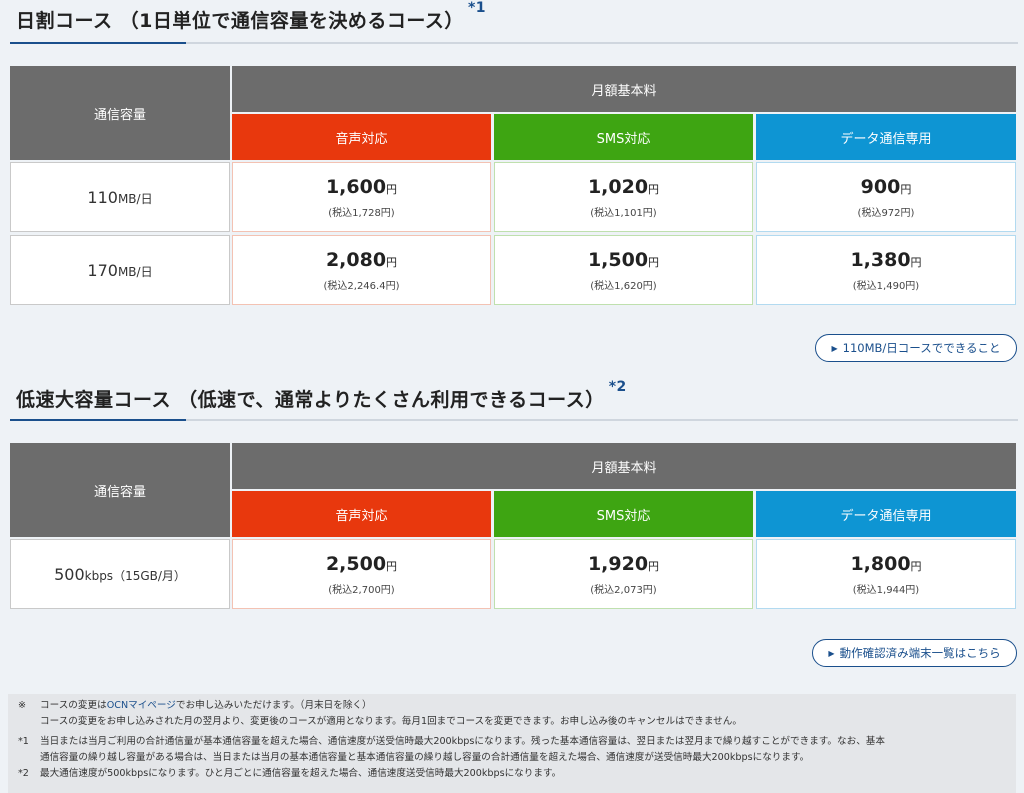 Image resolution: width=1024 pixels, height=793 pixels. What do you see at coordinates (886, 286) in the screenshot?
I see `tax-included-price: (税込1,490円)` at bounding box center [886, 286].